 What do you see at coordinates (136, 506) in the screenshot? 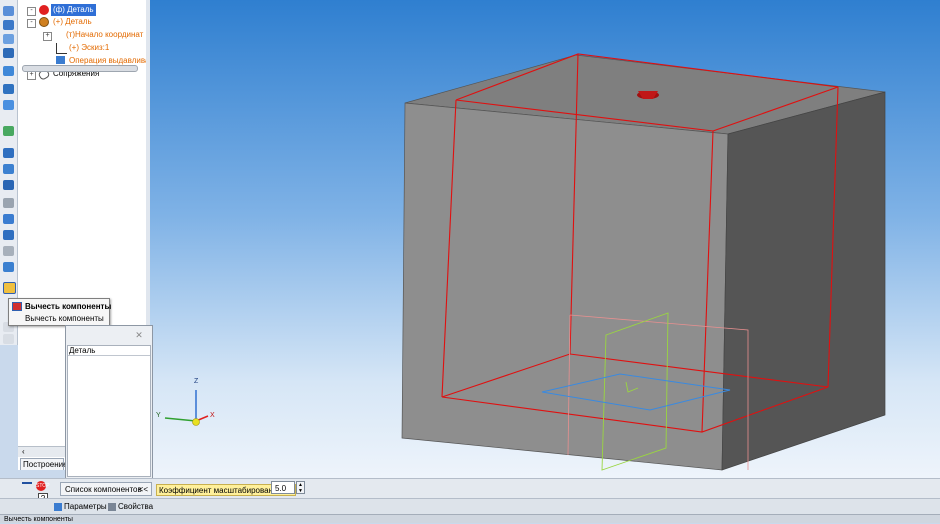
I see `tab-properties-label: Свойства` at bounding box center [136, 506].